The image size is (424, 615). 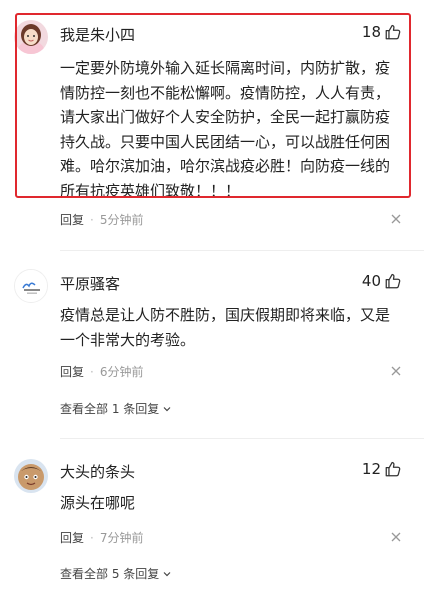 I want to click on username: 大头的条头, so click(x=97, y=471).